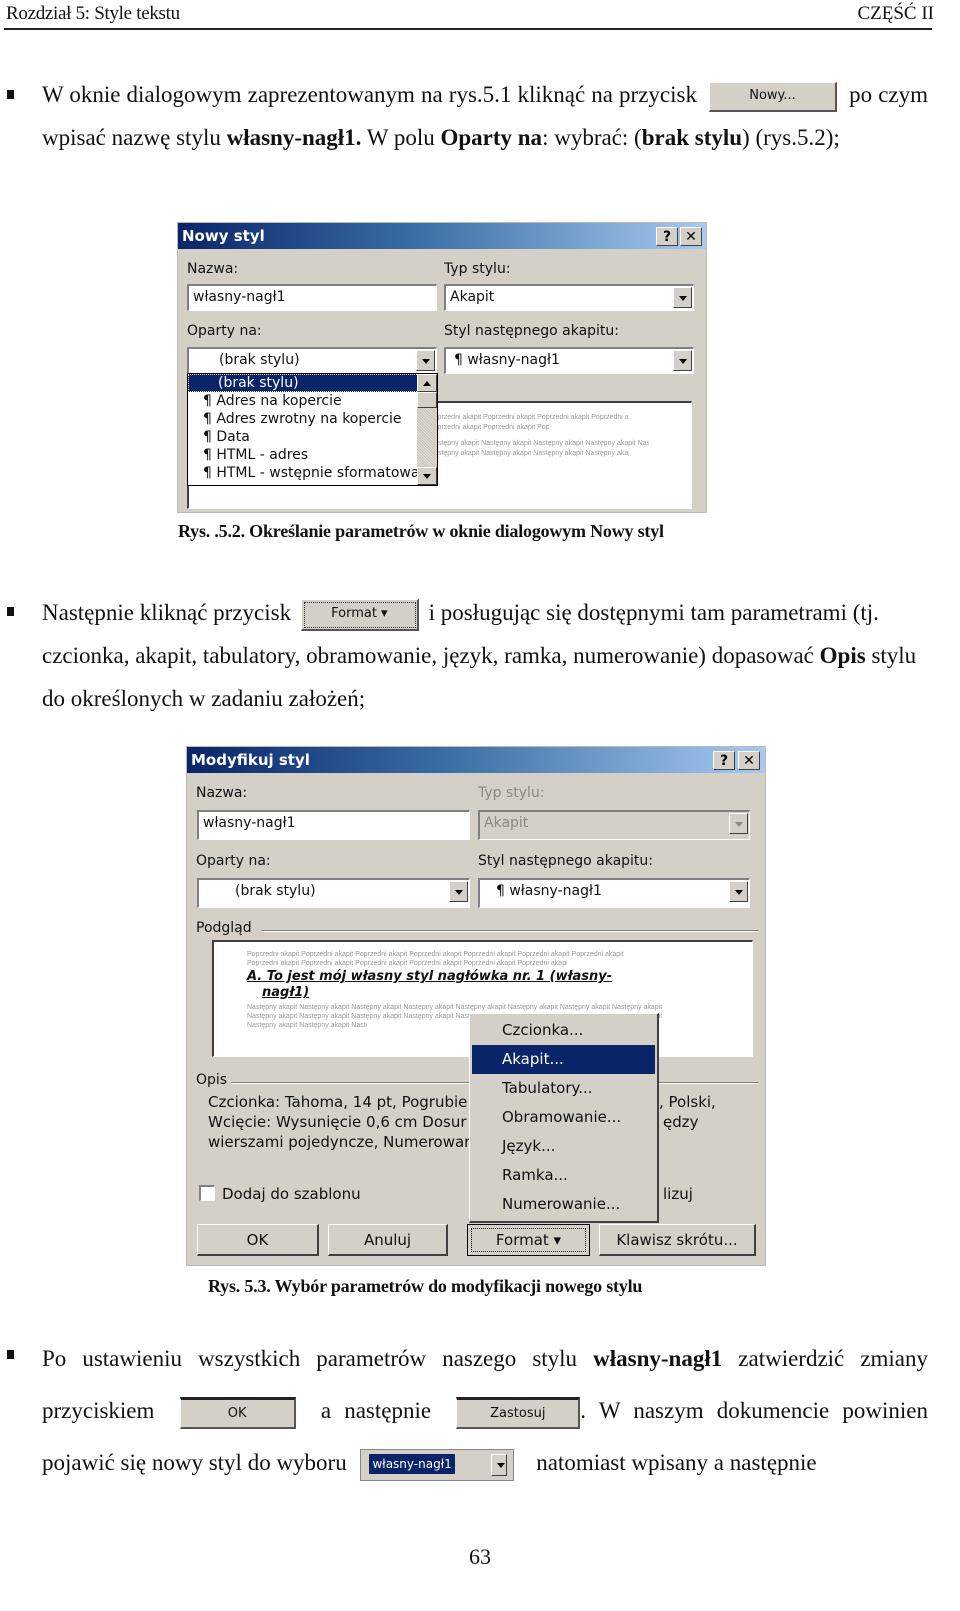 The image size is (960, 1611). Describe the element at coordinates (388, 1240) in the screenshot. I see `cancel-button: Anuluj` at that location.